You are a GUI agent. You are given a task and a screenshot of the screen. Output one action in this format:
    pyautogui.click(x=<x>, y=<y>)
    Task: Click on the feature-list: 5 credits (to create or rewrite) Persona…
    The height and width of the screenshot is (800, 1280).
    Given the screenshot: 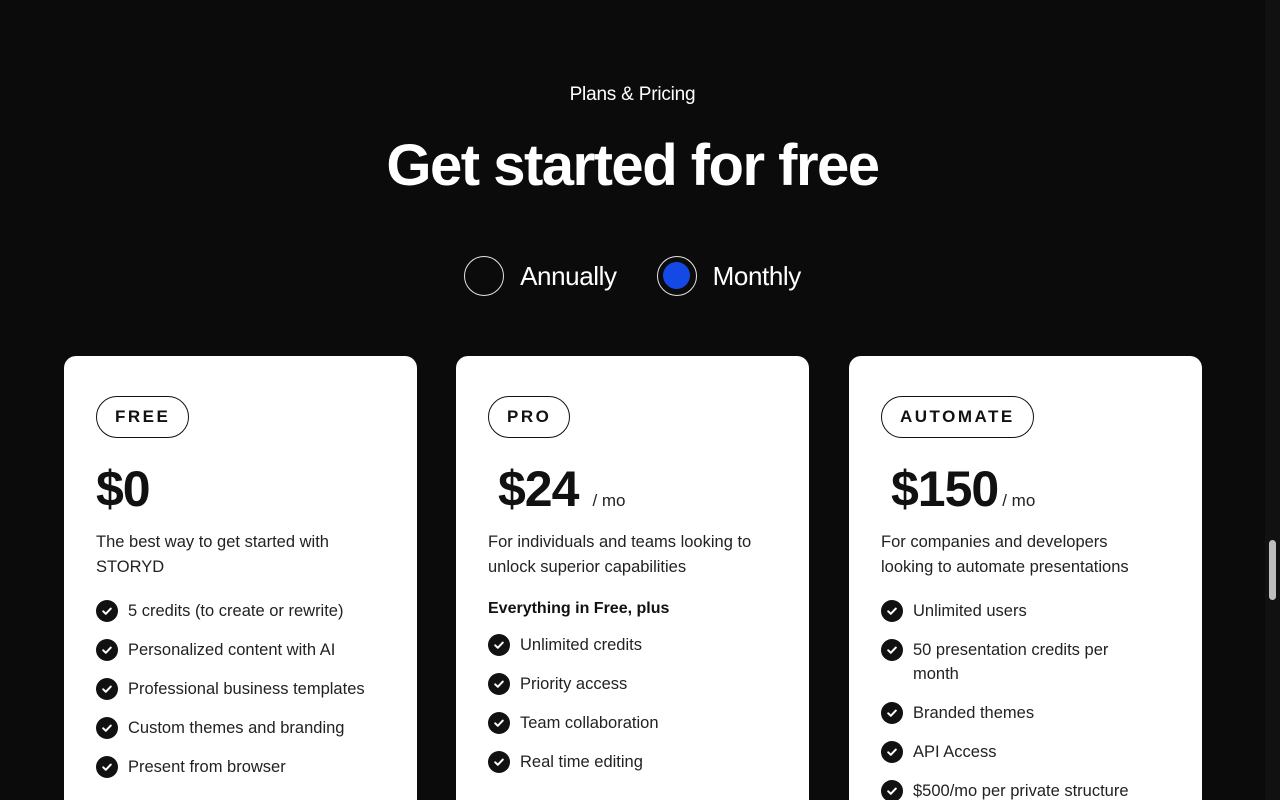 What is the action you would take?
    pyautogui.click(x=240, y=689)
    